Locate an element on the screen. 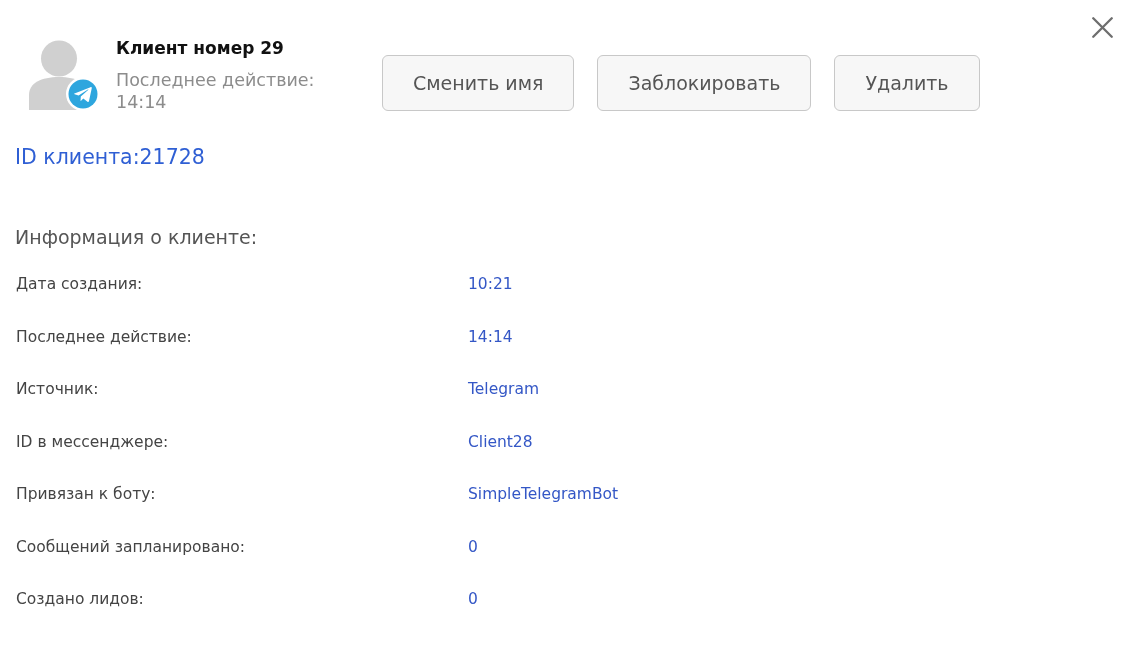 Image resolution: width=1122 pixels, height=659 pixels. field-value: SimpleTelegramBot is located at coordinates (543, 494).